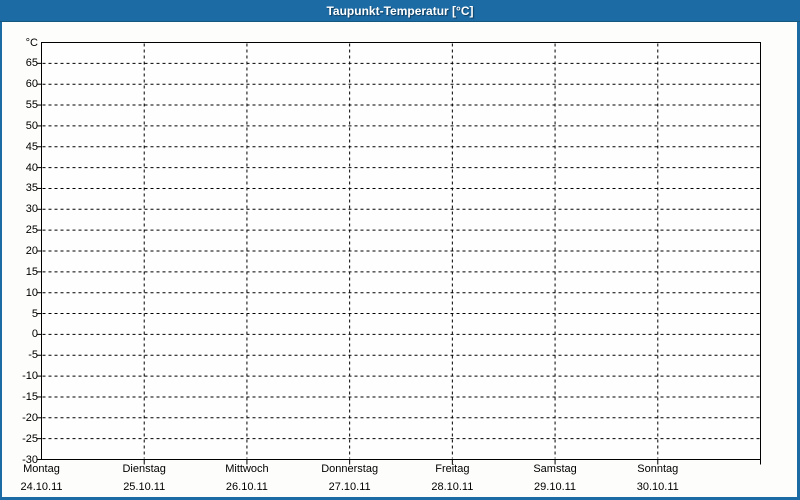 Image resolution: width=800 pixels, height=500 pixels. Describe the element at coordinates (31, 230) in the screenshot. I see `y-tick-label: 25` at that location.